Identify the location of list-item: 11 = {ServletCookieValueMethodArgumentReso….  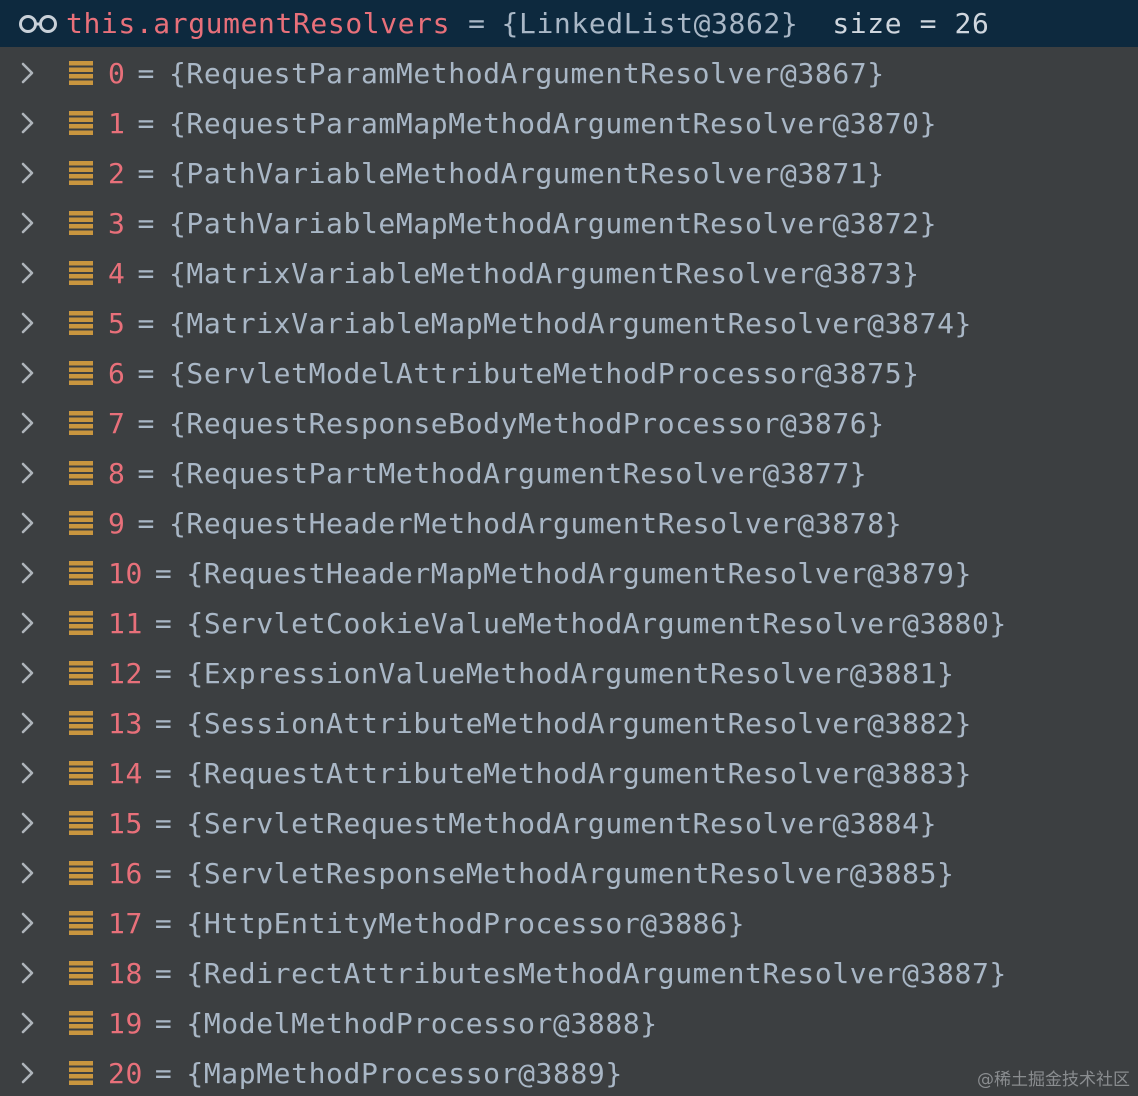
(569, 623).